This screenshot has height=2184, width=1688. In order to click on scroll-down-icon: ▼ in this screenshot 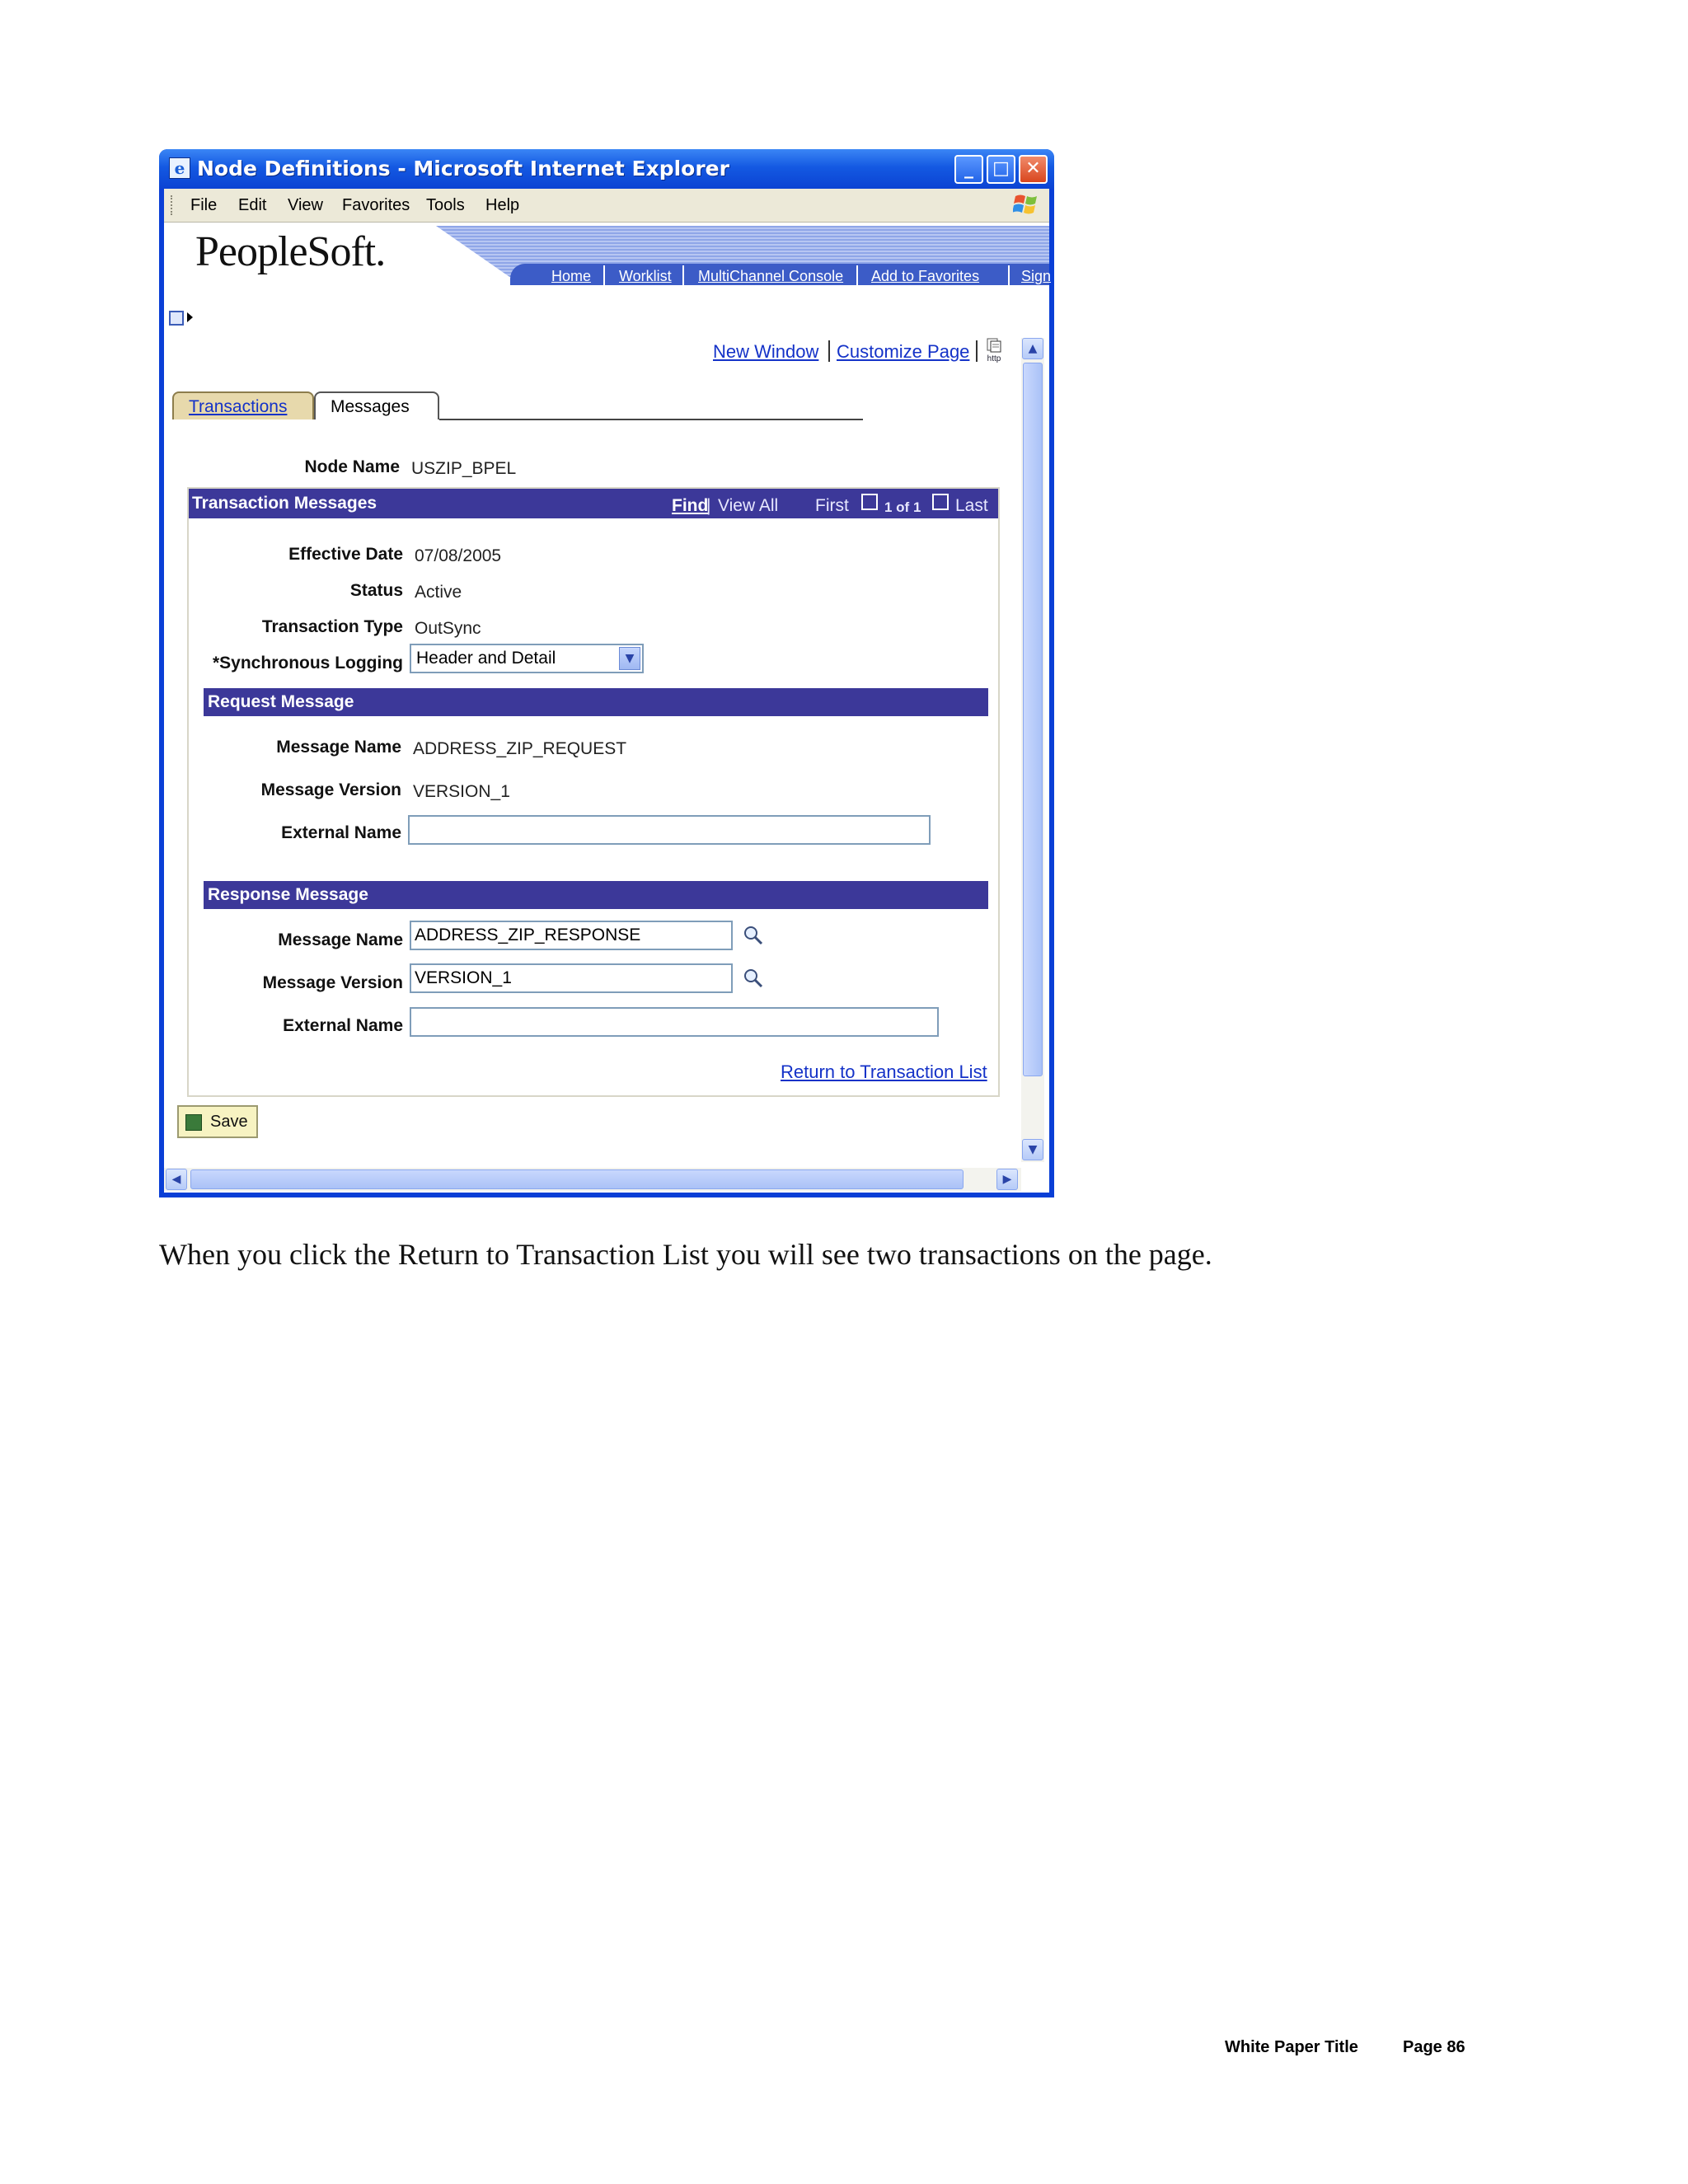, I will do `click(1032, 1149)`.